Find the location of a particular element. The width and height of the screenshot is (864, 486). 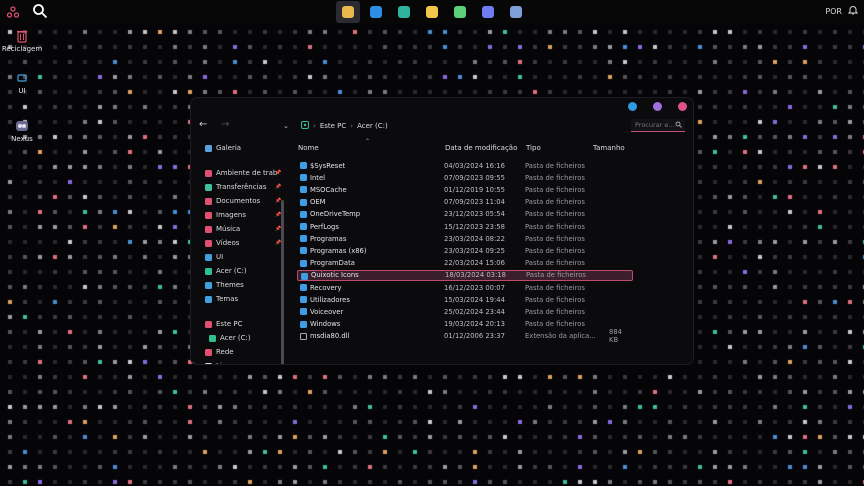

sidebar-item-imagens: Imagens 📌 is located at coordinates (243, 215).